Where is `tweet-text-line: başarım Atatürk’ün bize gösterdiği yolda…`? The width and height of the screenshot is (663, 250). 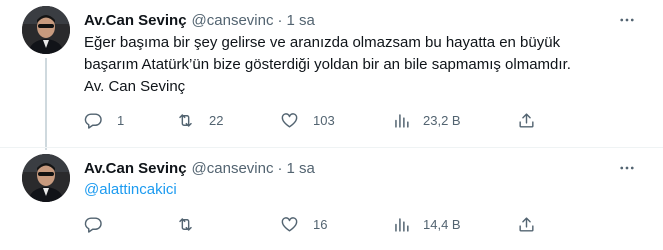 tweet-text-line: başarım Atatürk’ün bize gösterdiği yolda… is located at coordinates (327, 64).